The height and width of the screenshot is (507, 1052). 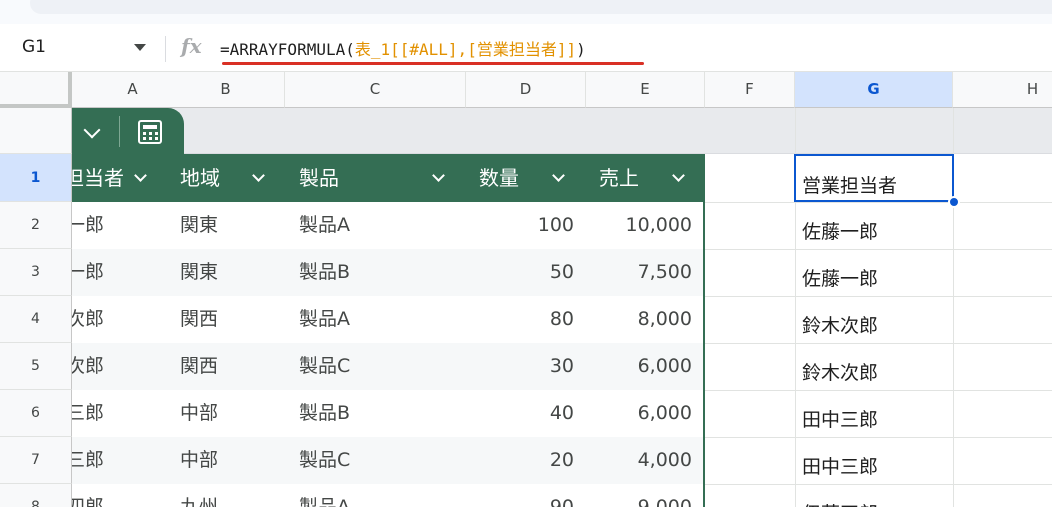 I want to click on table-cell-quantity: 20, so click(x=520, y=460).